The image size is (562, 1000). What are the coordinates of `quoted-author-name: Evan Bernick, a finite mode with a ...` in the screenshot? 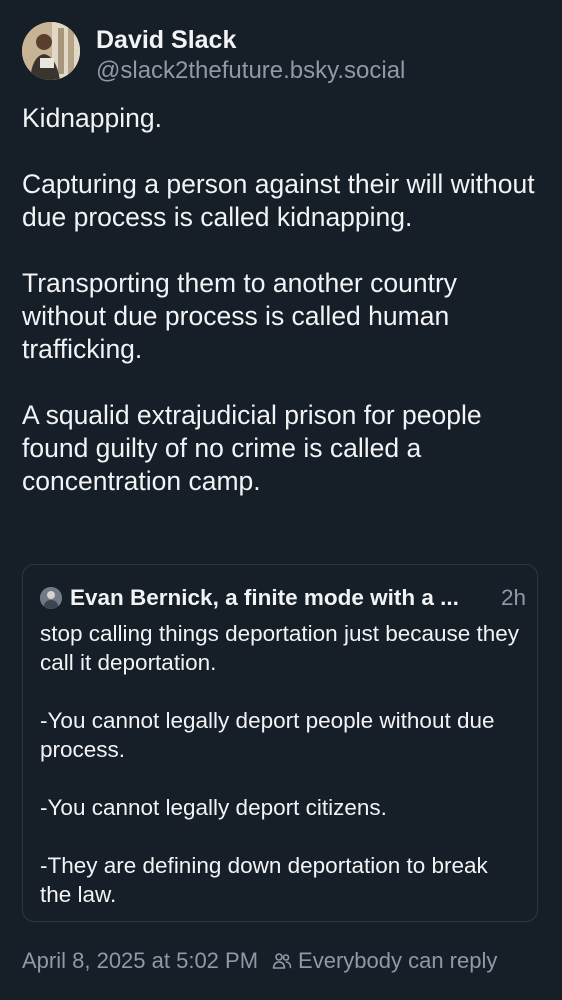 It's located at (283, 598).